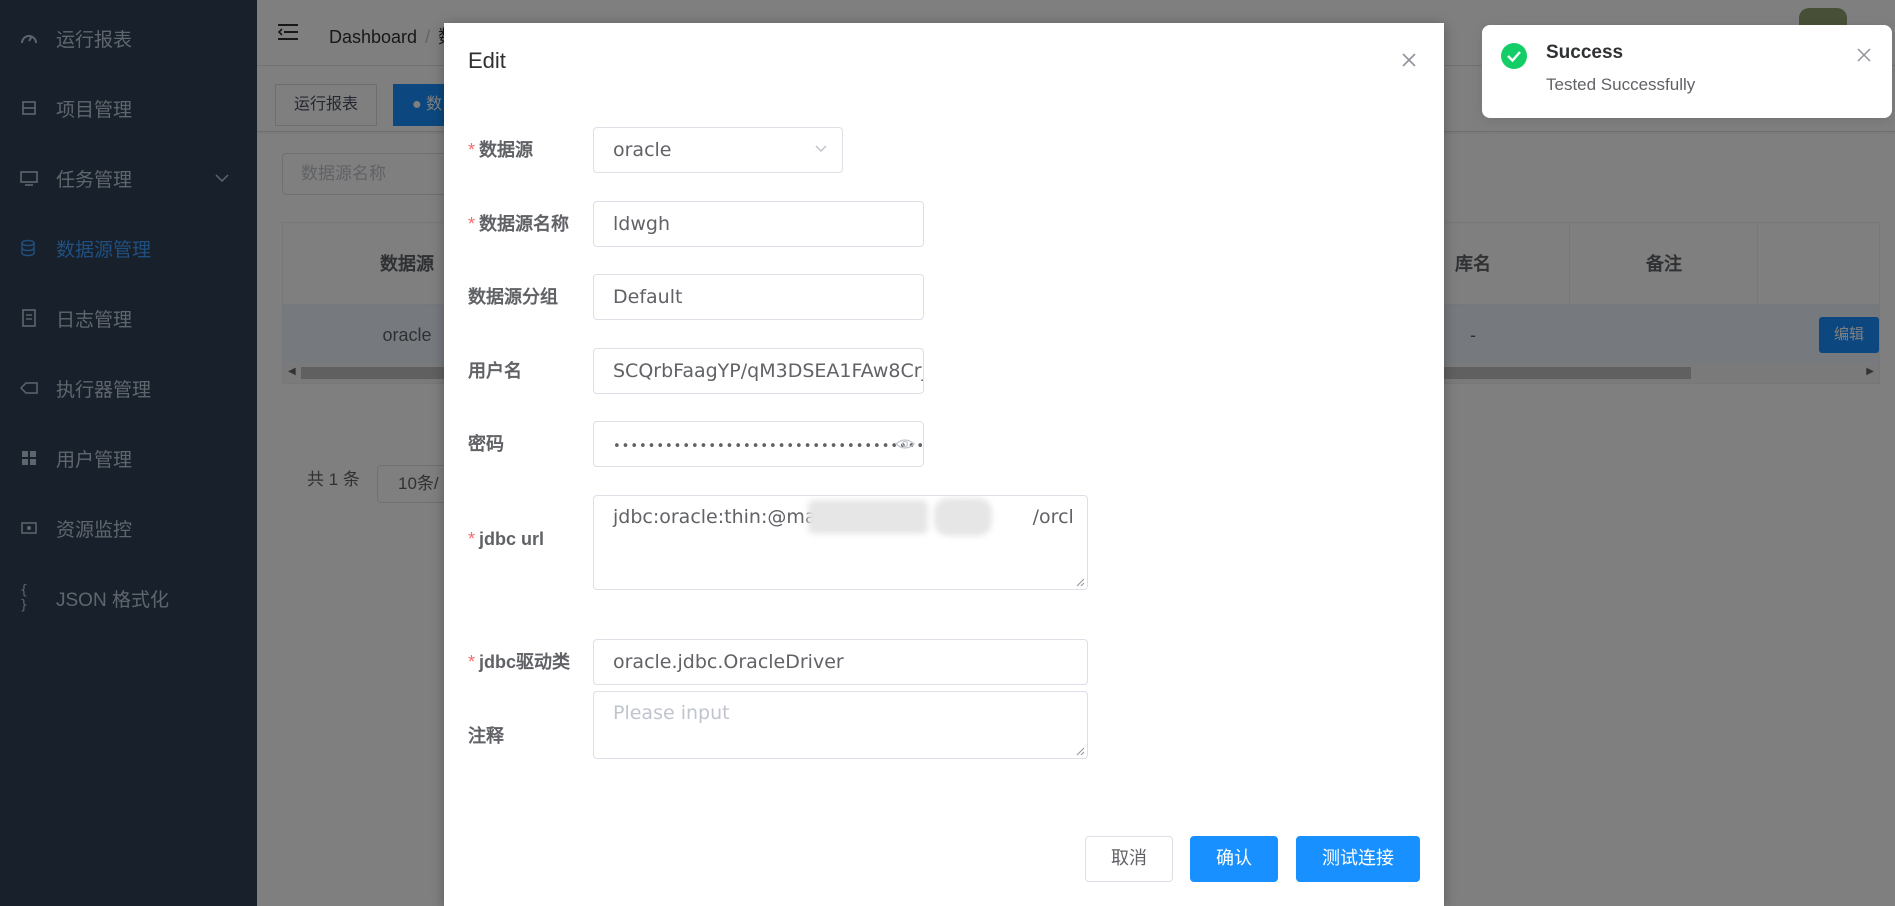 This screenshot has height=906, width=1895. What do you see at coordinates (501, 150) in the screenshot?
I see `datasource-label: * 数据源` at bounding box center [501, 150].